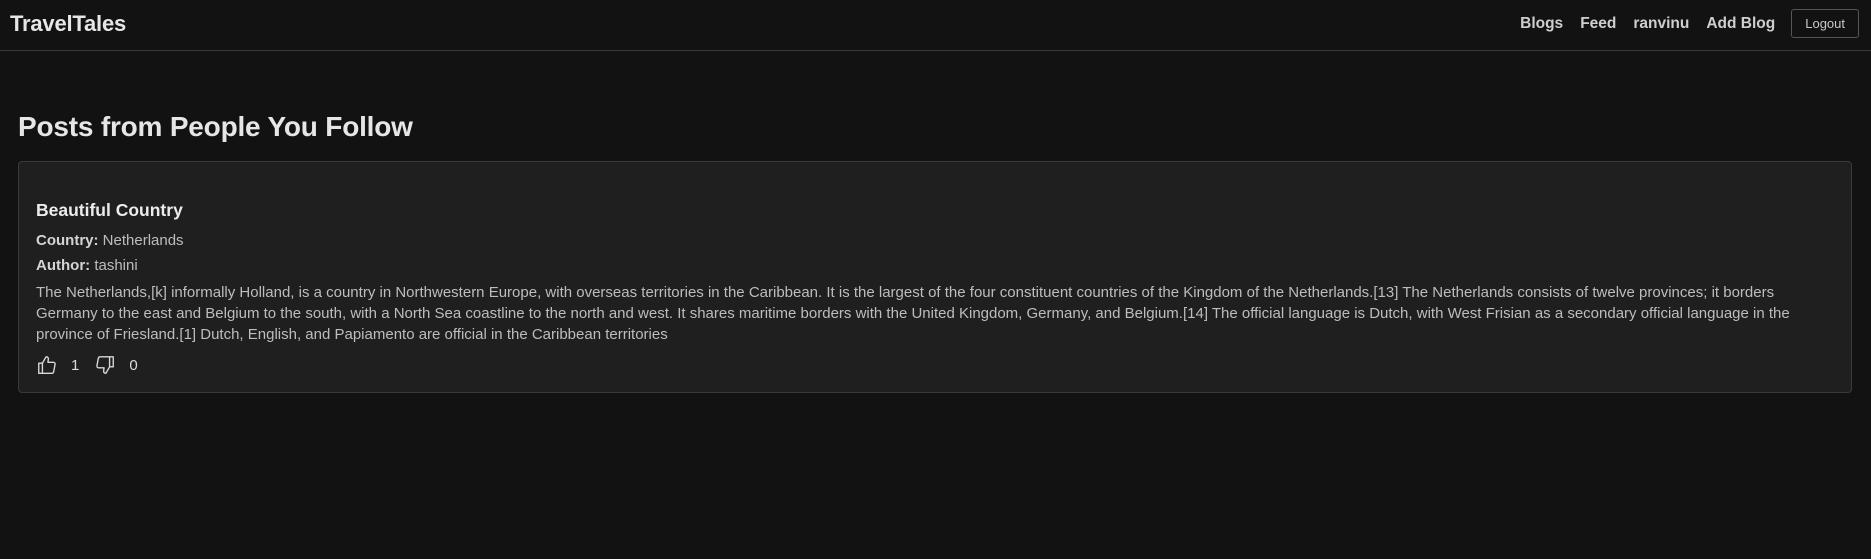 The height and width of the screenshot is (559, 1871). I want to click on nav-link-add-blog: Add Blog, so click(1740, 24).